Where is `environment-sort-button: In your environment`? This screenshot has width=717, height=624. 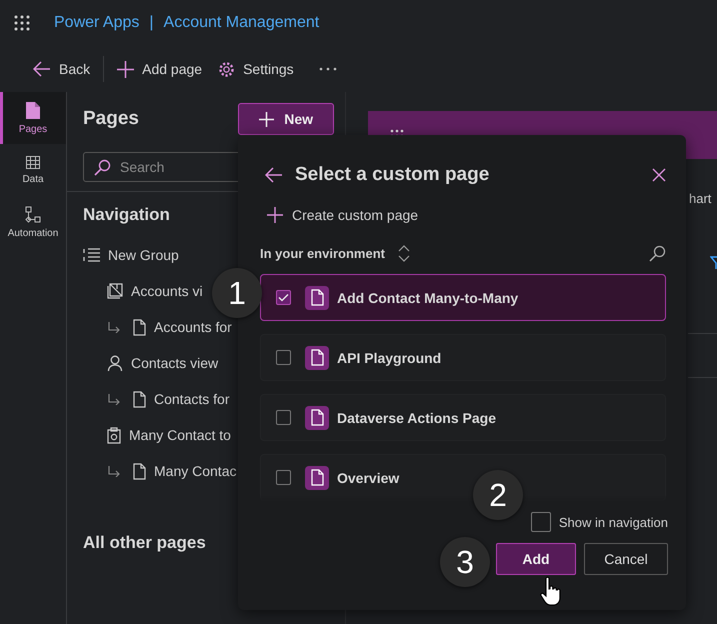 environment-sort-button: In your environment is located at coordinates (335, 253).